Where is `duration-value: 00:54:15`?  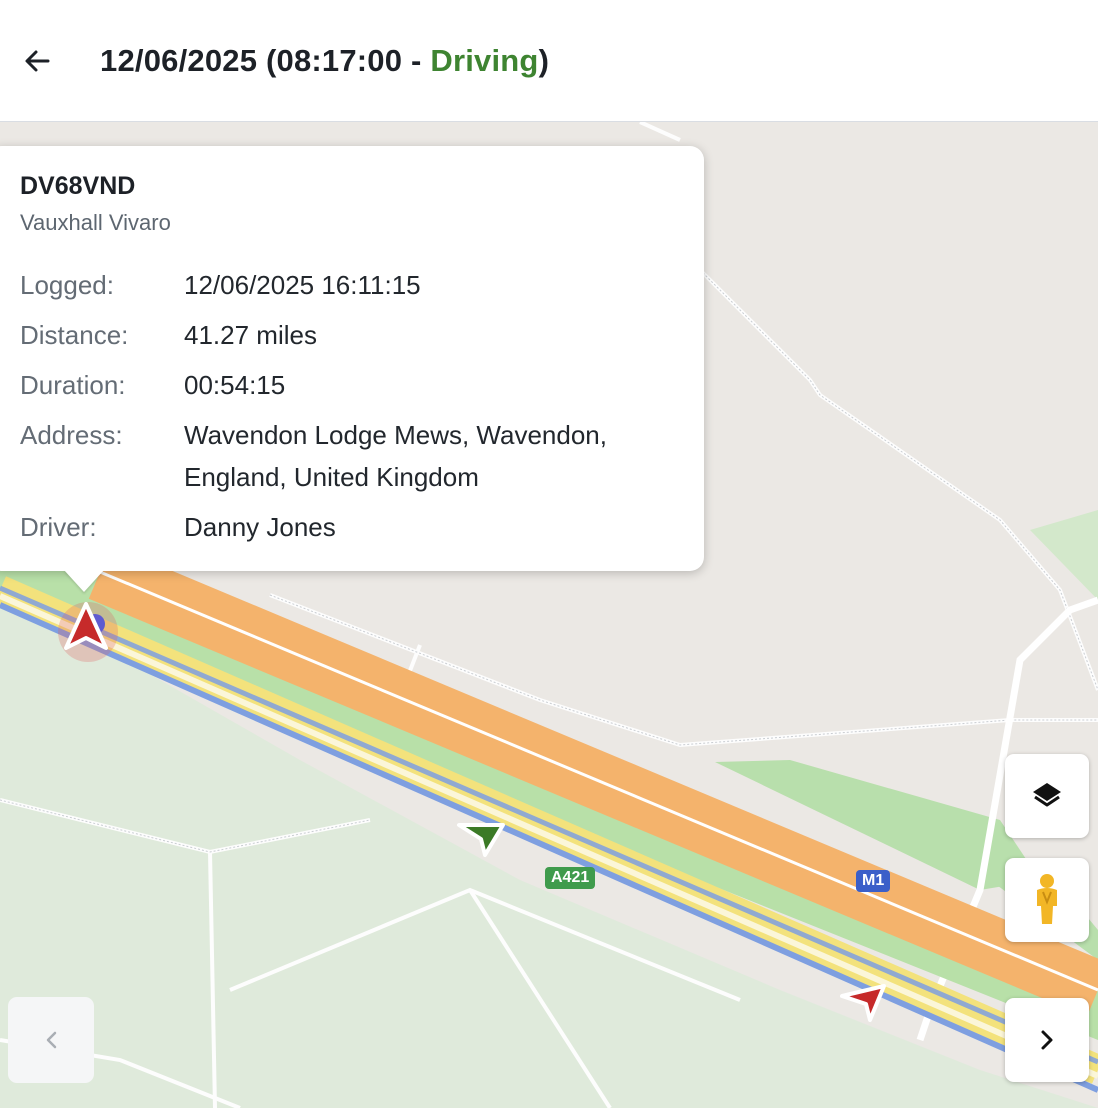
duration-value: 00:54:15 is located at coordinates (235, 385).